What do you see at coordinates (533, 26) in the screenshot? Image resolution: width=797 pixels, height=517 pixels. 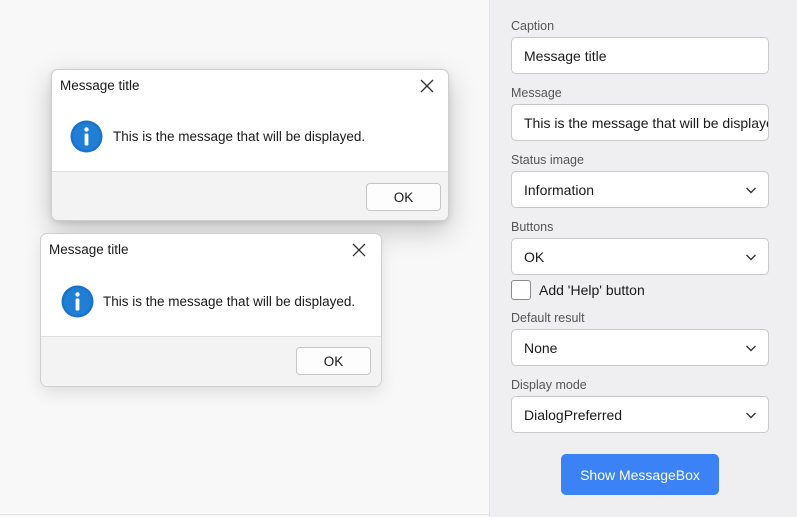 I see `caption-label: Caption` at bounding box center [533, 26].